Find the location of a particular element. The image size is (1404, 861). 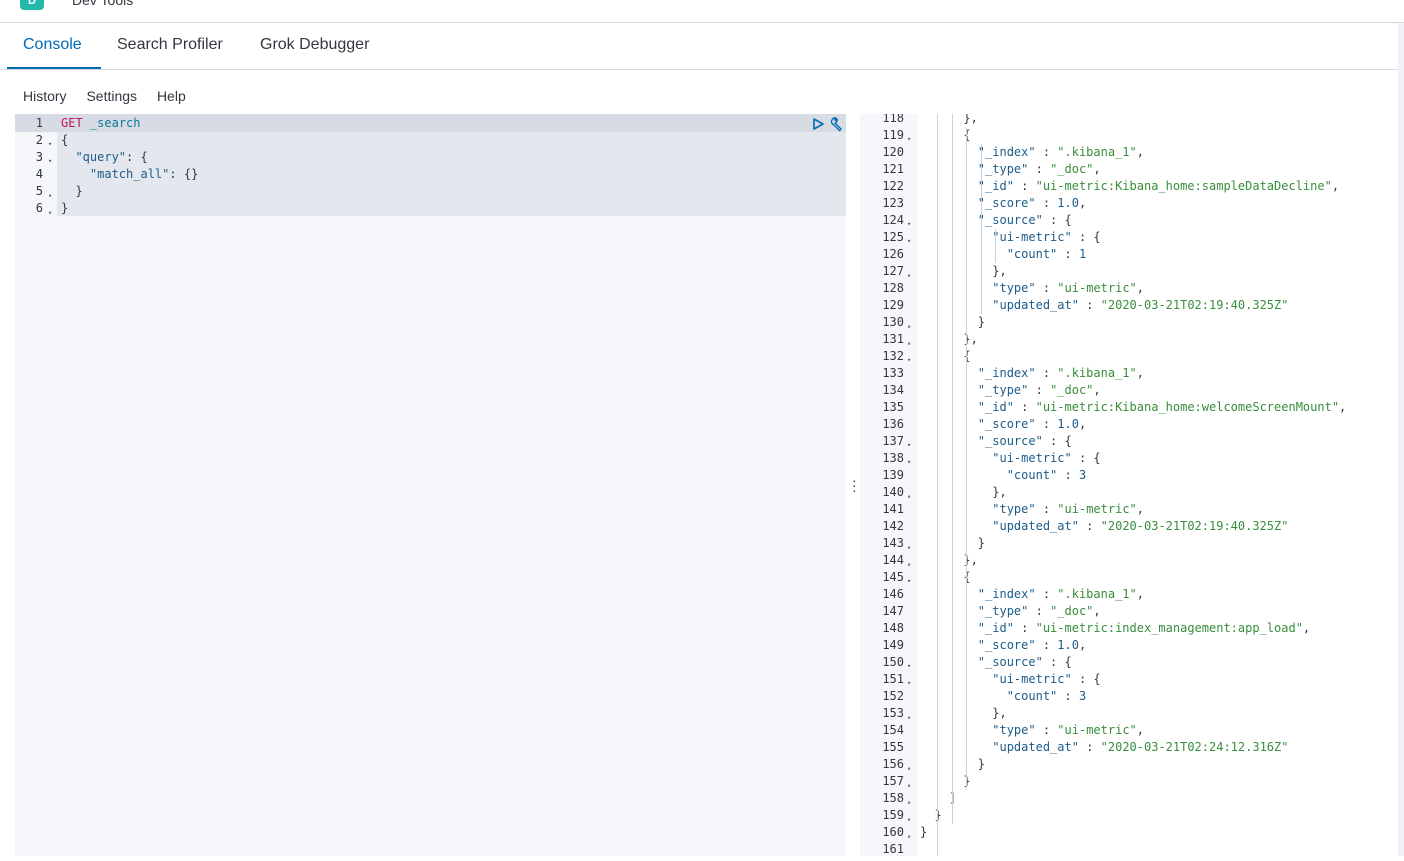

help-link: Help is located at coordinates (171, 96).